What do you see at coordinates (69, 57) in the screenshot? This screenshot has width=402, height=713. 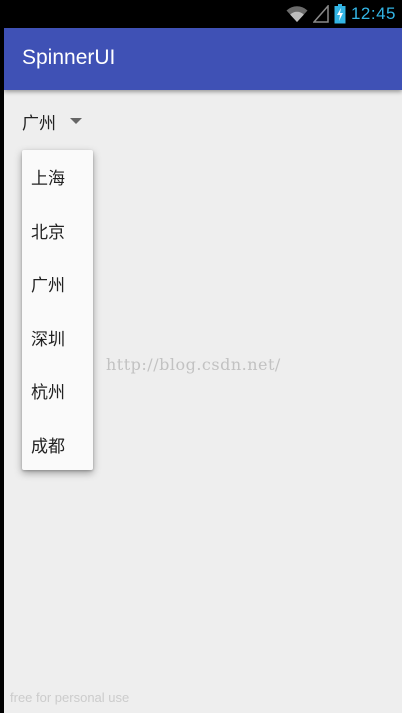 I see `app-title: SpinnerUI` at bounding box center [69, 57].